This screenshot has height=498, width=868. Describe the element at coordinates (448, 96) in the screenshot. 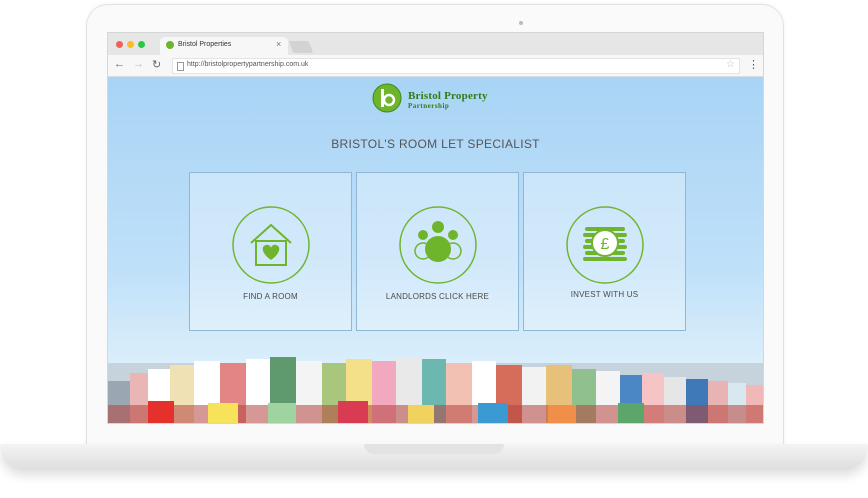

I see `logo-name: Bristol Property` at that location.